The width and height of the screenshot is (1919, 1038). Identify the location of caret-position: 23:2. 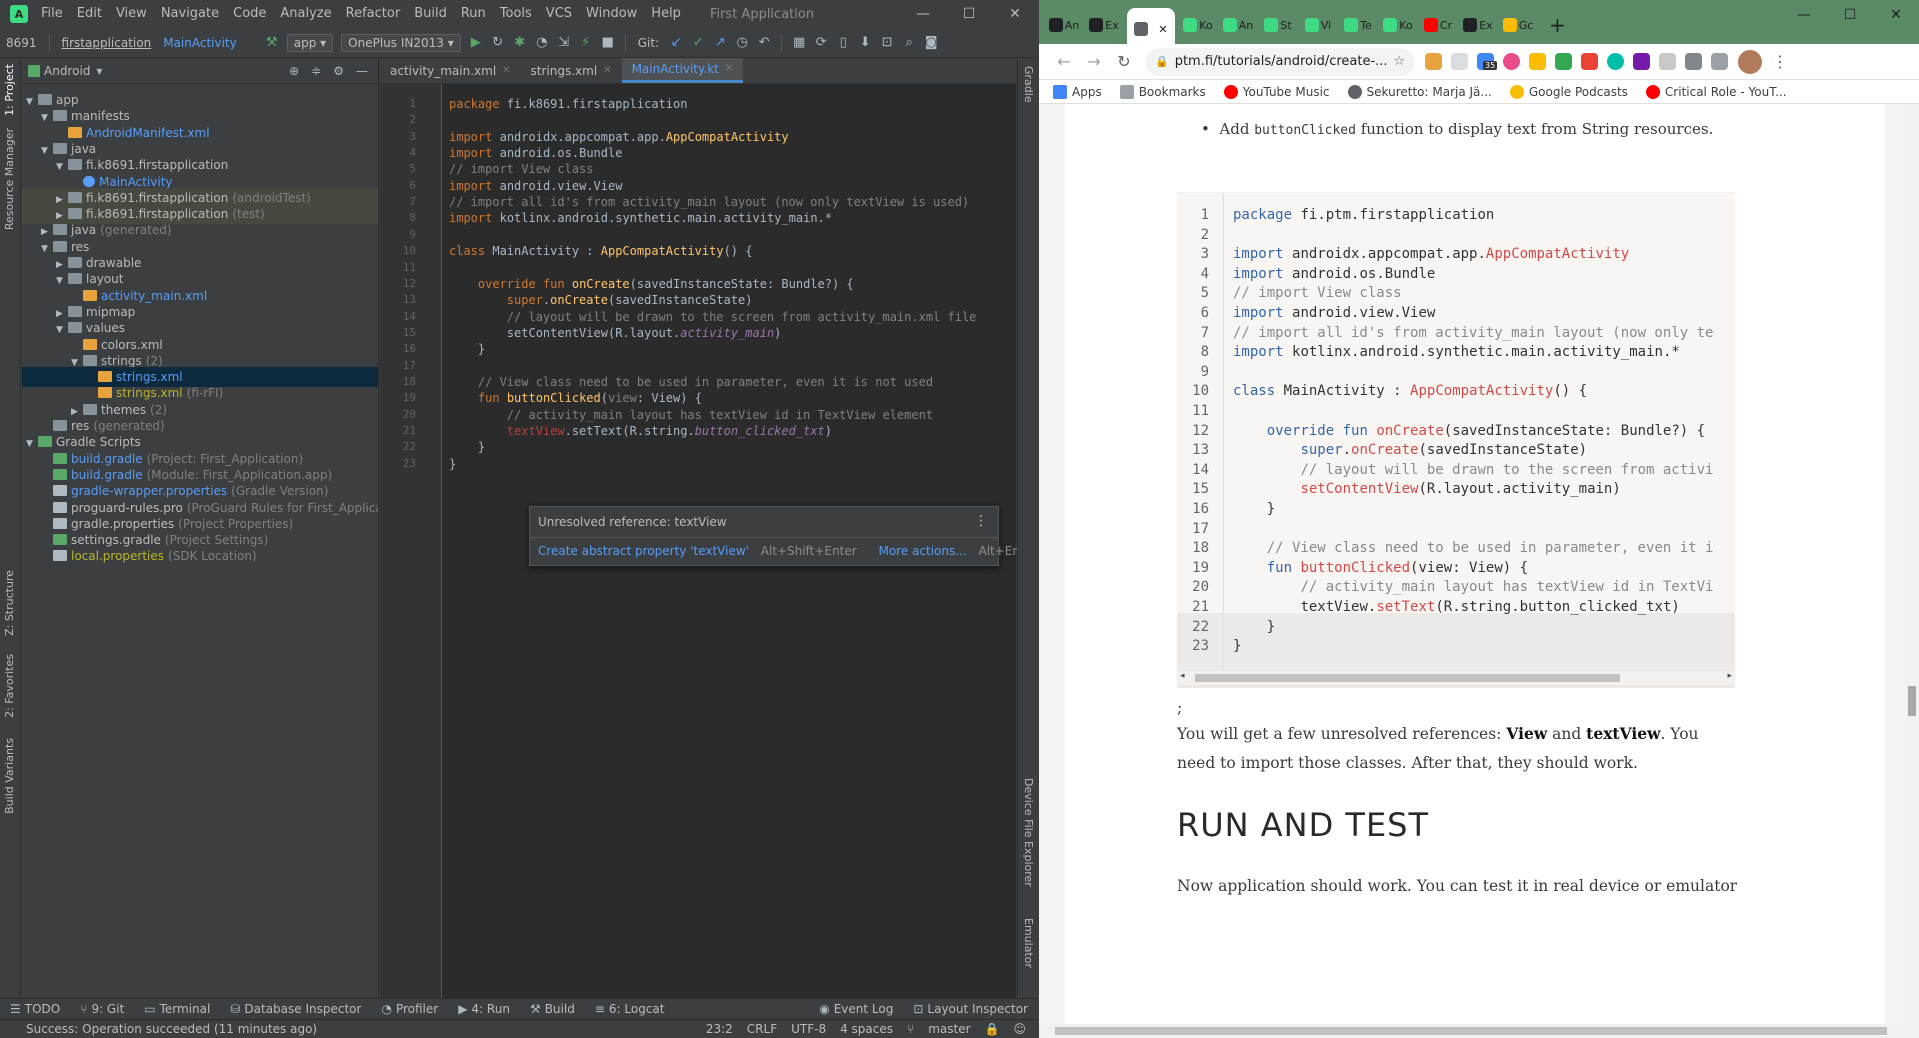
(719, 1029).